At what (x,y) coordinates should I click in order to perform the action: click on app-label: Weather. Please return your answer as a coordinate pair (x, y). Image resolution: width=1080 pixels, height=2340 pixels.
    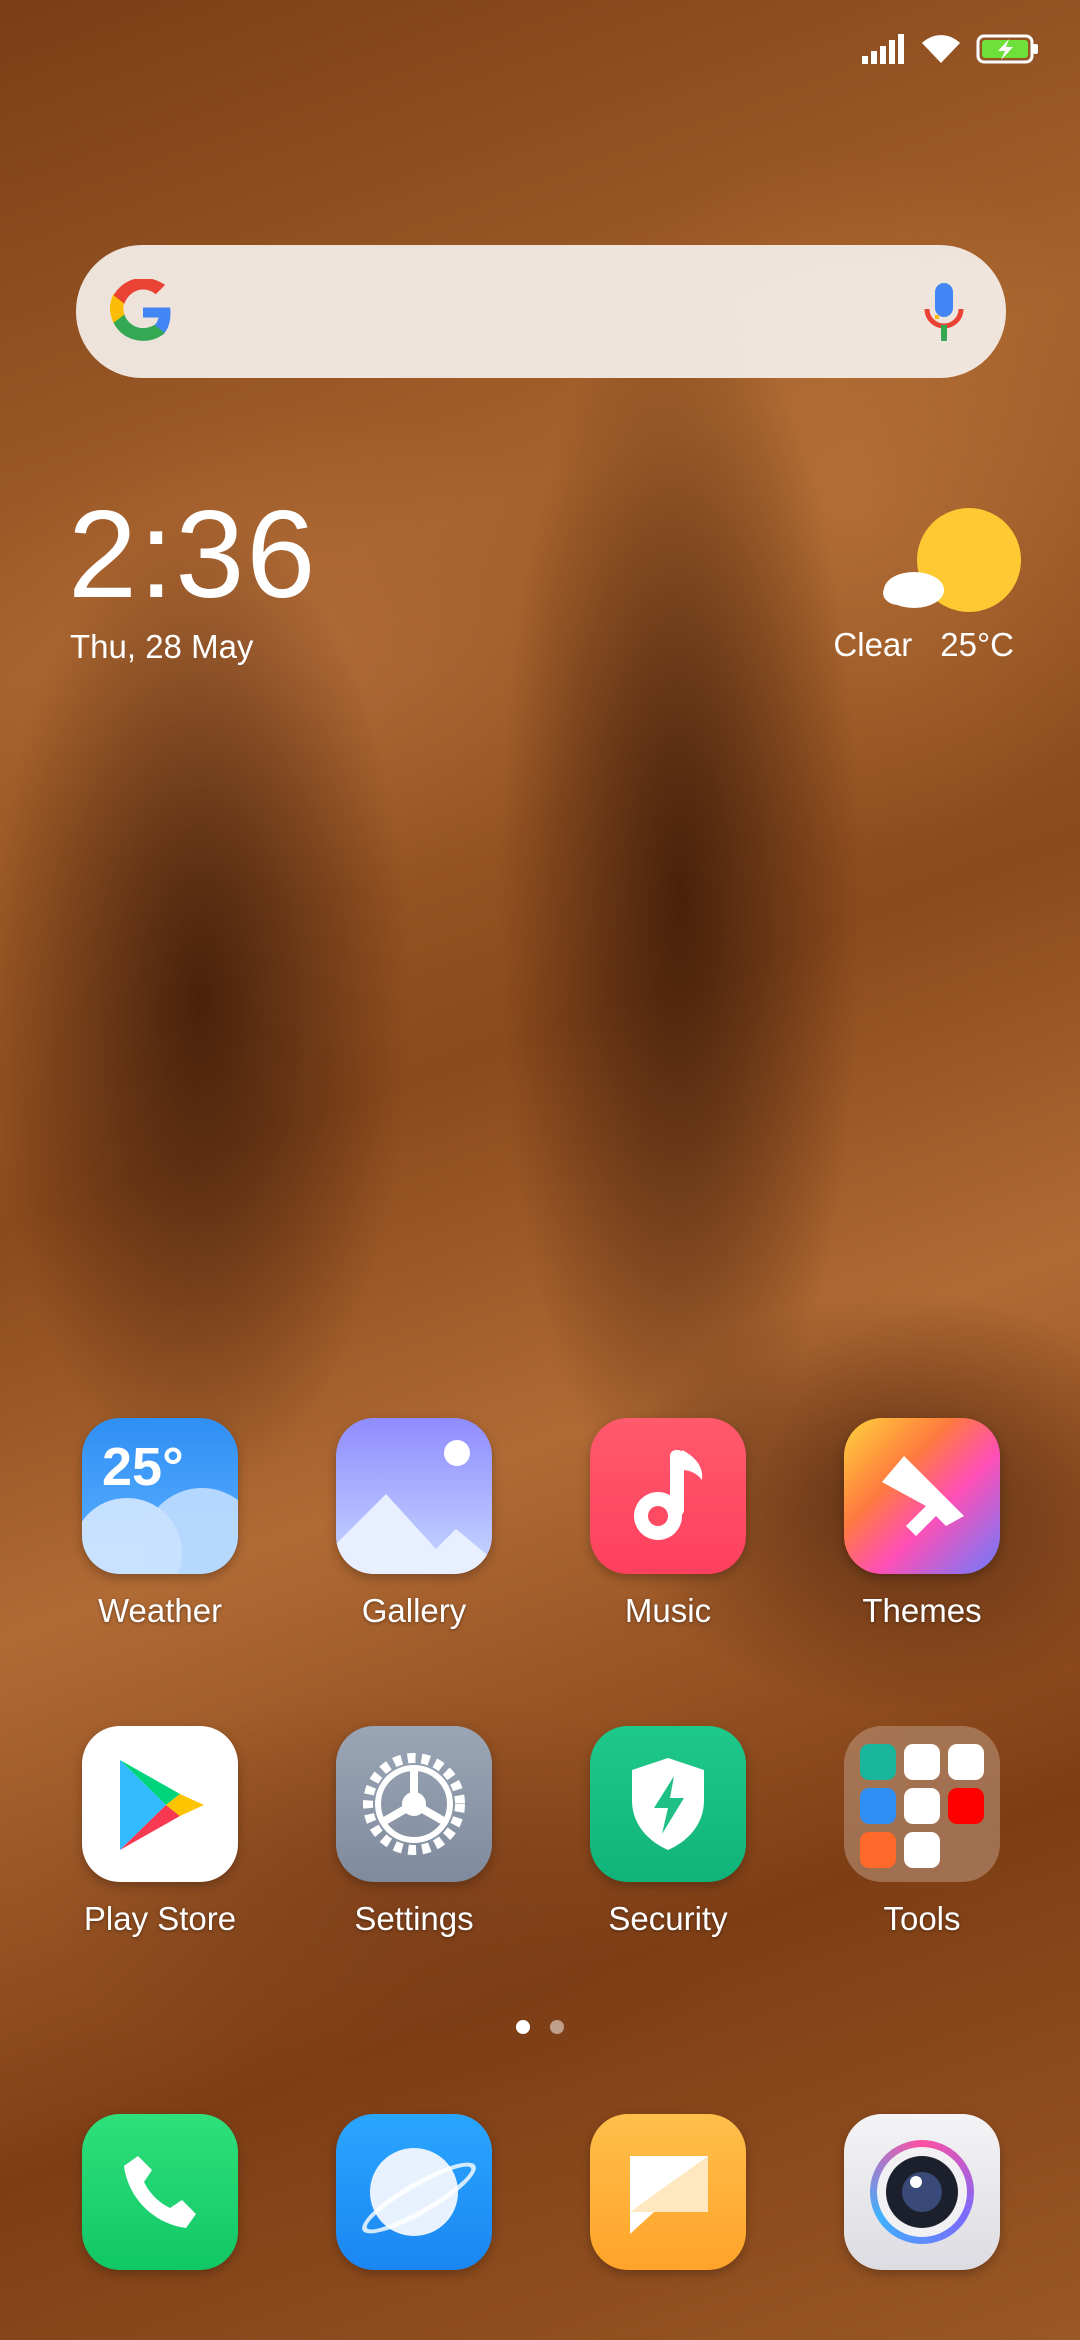
    Looking at the image, I should click on (160, 1610).